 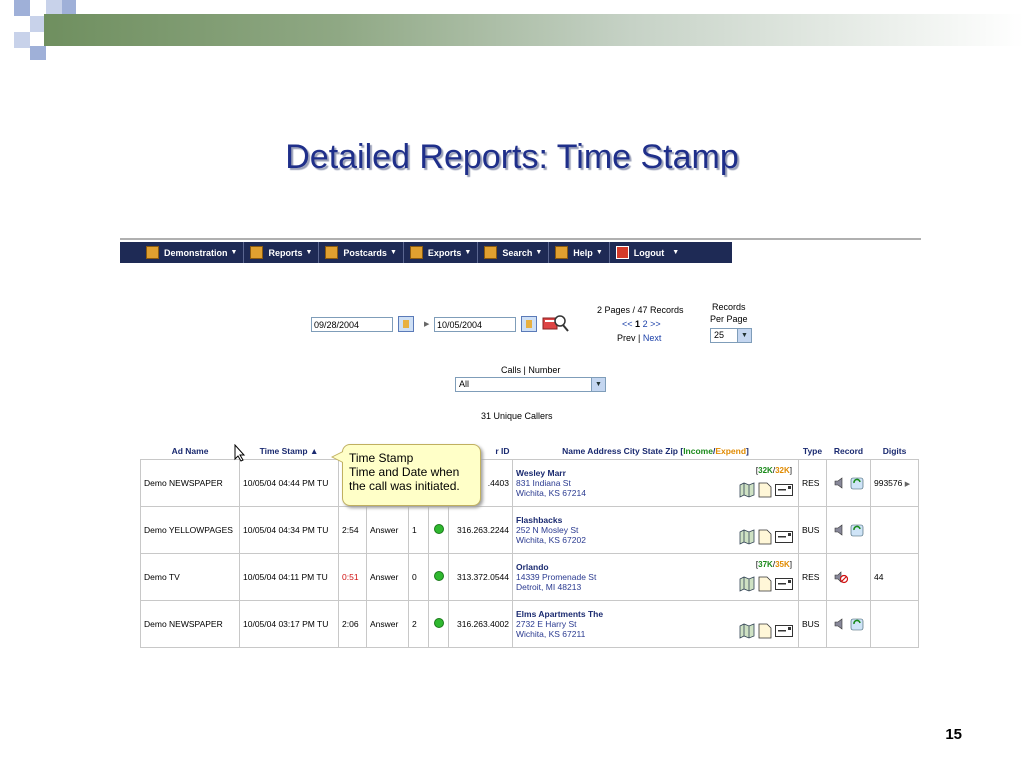 What do you see at coordinates (314, 451) in the screenshot?
I see `sort-up-icon: ▲` at bounding box center [314, 451].